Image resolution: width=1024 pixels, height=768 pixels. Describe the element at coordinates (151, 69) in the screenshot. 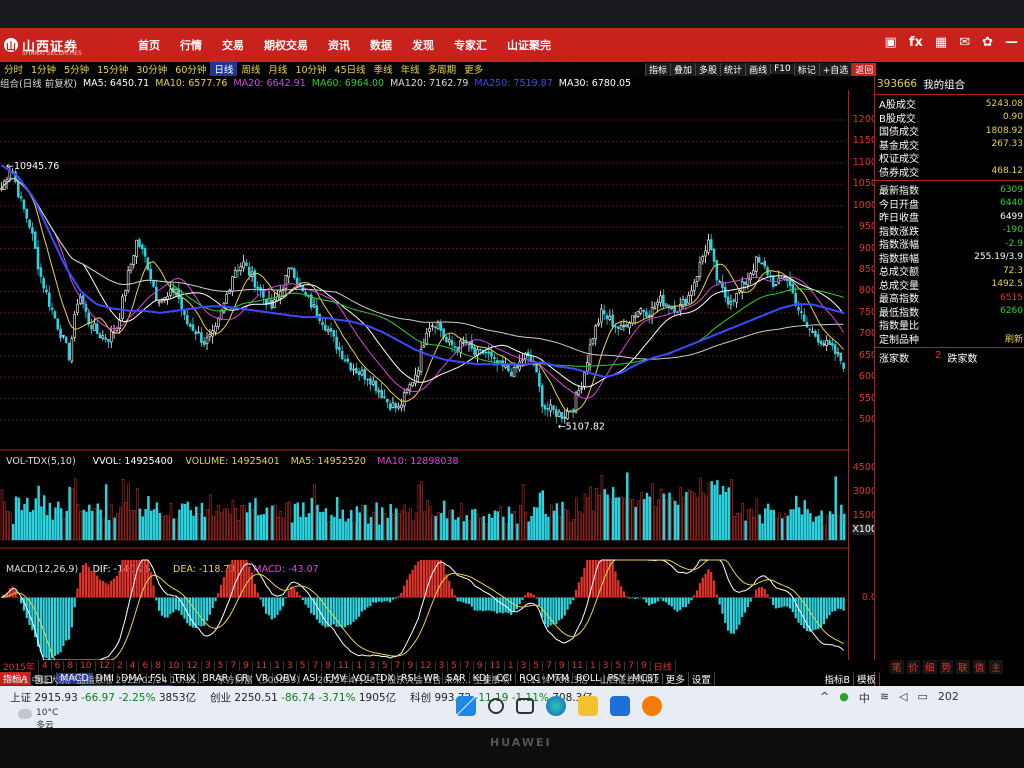

I see `period-tab: 30分钟` at that location.